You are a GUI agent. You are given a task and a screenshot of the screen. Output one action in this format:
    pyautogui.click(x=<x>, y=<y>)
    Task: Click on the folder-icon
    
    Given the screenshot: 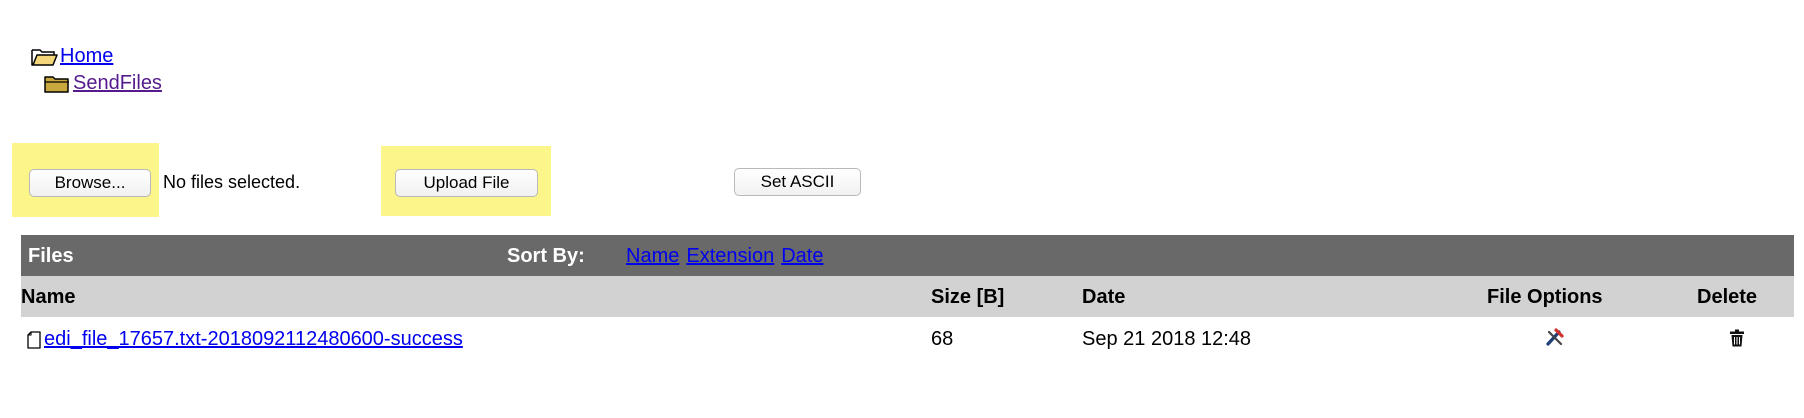 What is the action you would take?
    pyautogui.click(x=56, y=84)
    